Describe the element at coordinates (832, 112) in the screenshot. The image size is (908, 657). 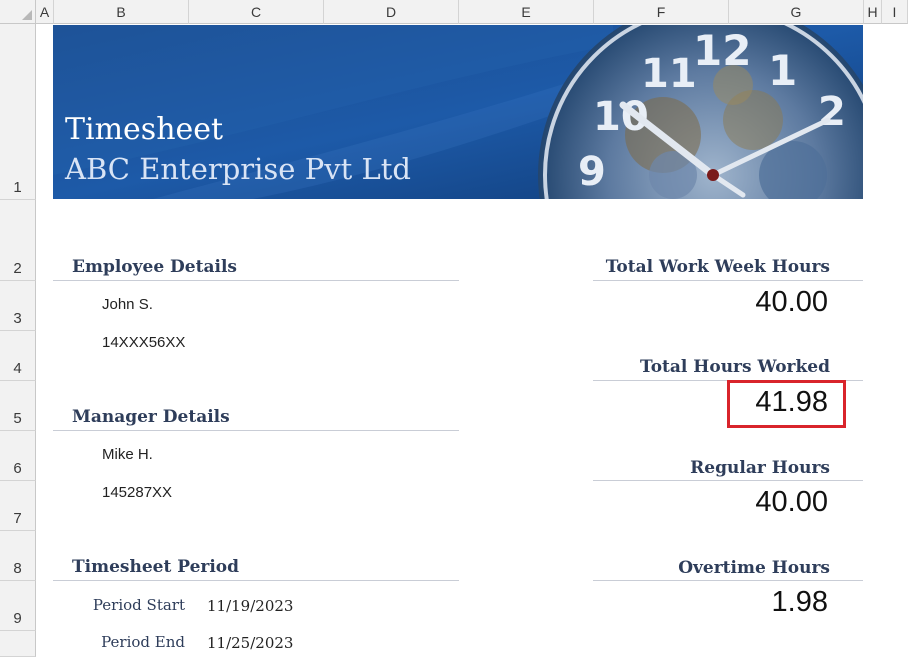
I see `svg-text: 2` at that location.